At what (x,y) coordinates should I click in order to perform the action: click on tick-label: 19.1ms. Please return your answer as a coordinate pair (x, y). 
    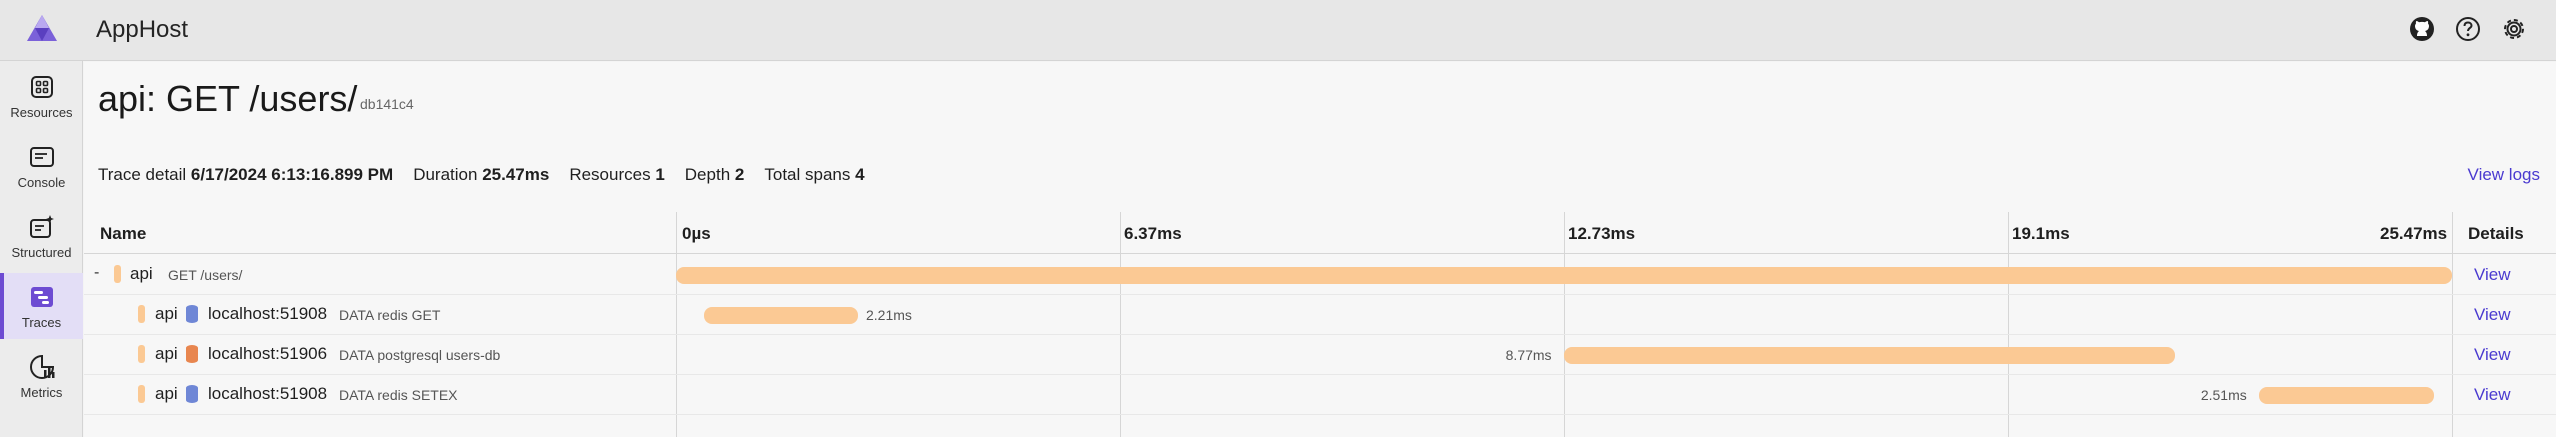
    Looking at the image, I should click on (2041, 233).